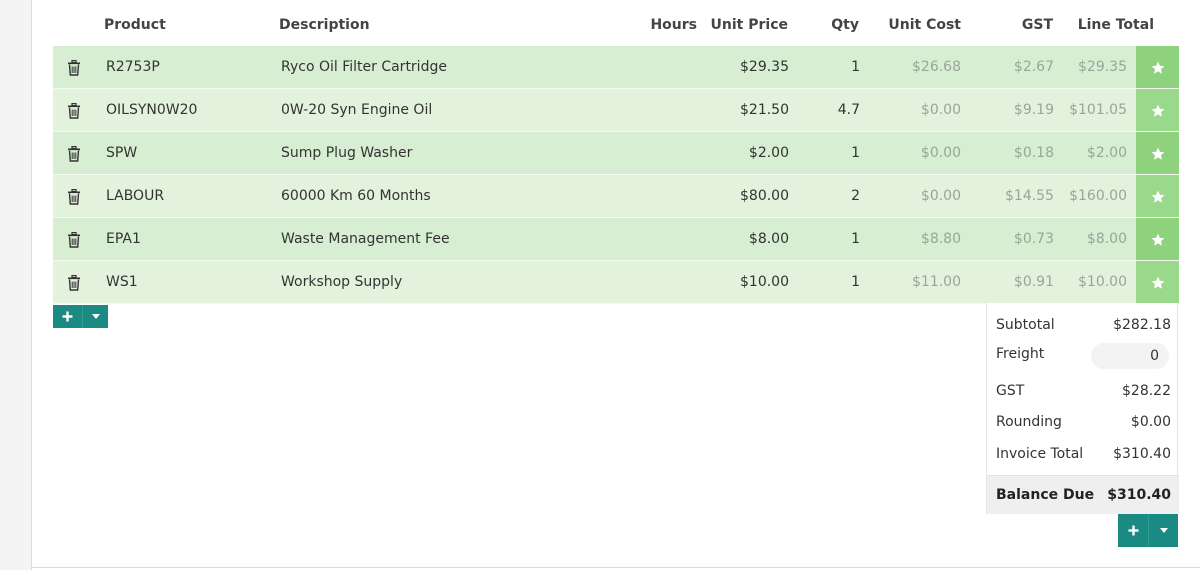  Describe the element at coordinates (135, 196) in the screenshot. I see `cell-product: LABOUR` at that location.